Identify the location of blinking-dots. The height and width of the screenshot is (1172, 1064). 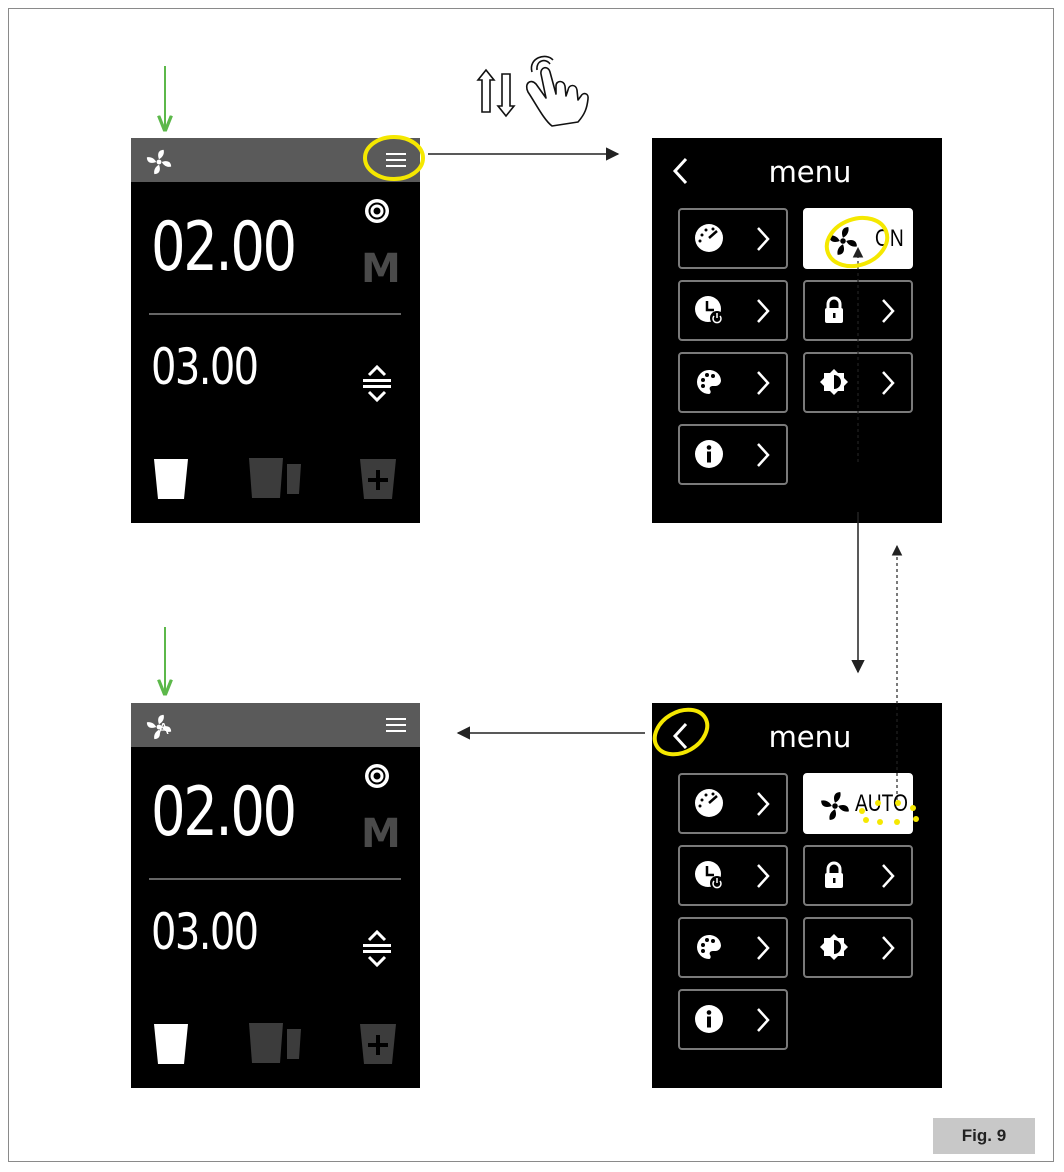
(889, 812).